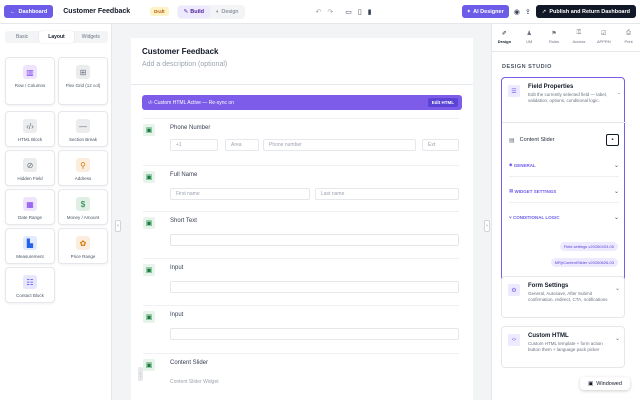 The height and width of the screenshot is (400, 640). What do you see at coordinates (29, 11) in the screenshot?
I see `dashboard-button: ← Dashboard` at bounding box center [29, 11].